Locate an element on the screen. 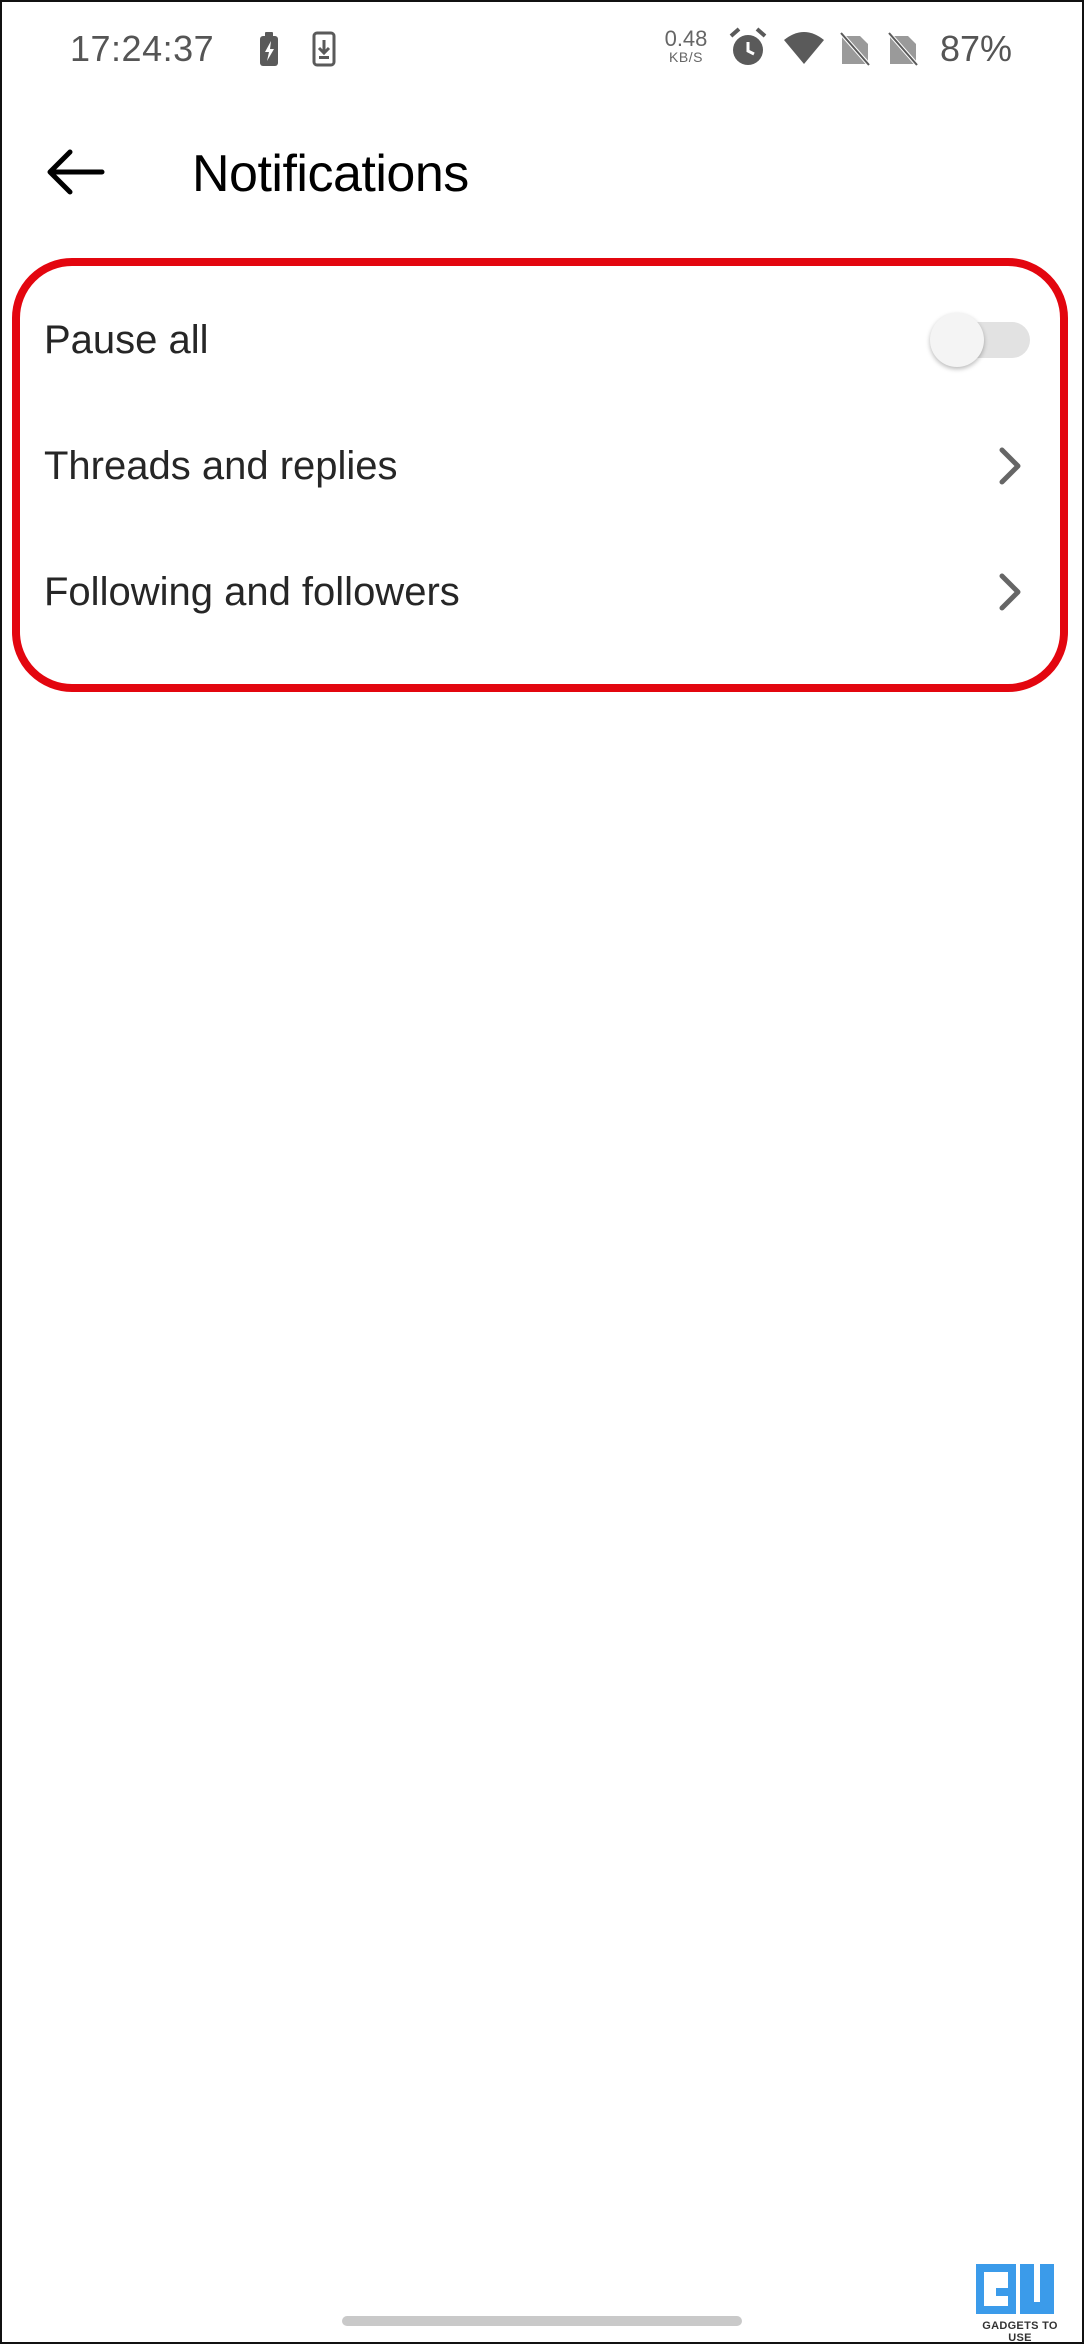 The width and height of the screenshot is (1084, 2344). no-sim-icon is located at coordinates (855, 51).